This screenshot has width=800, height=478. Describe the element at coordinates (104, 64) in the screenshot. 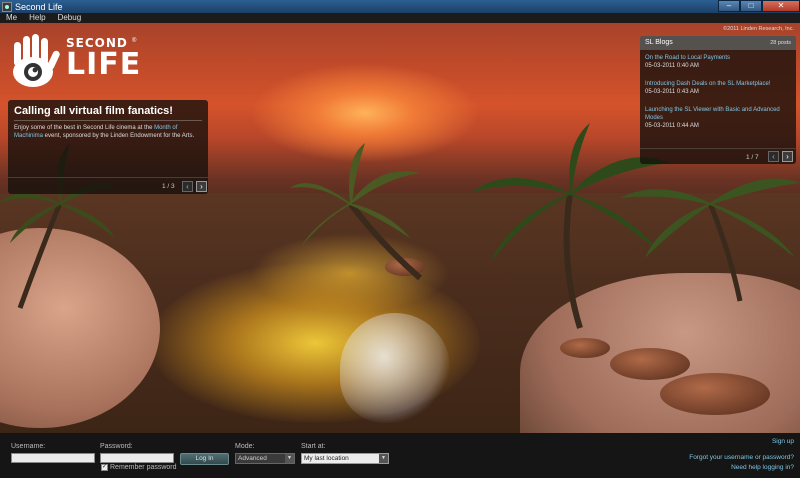

I see `logo-life-text: LIFE` at that location.